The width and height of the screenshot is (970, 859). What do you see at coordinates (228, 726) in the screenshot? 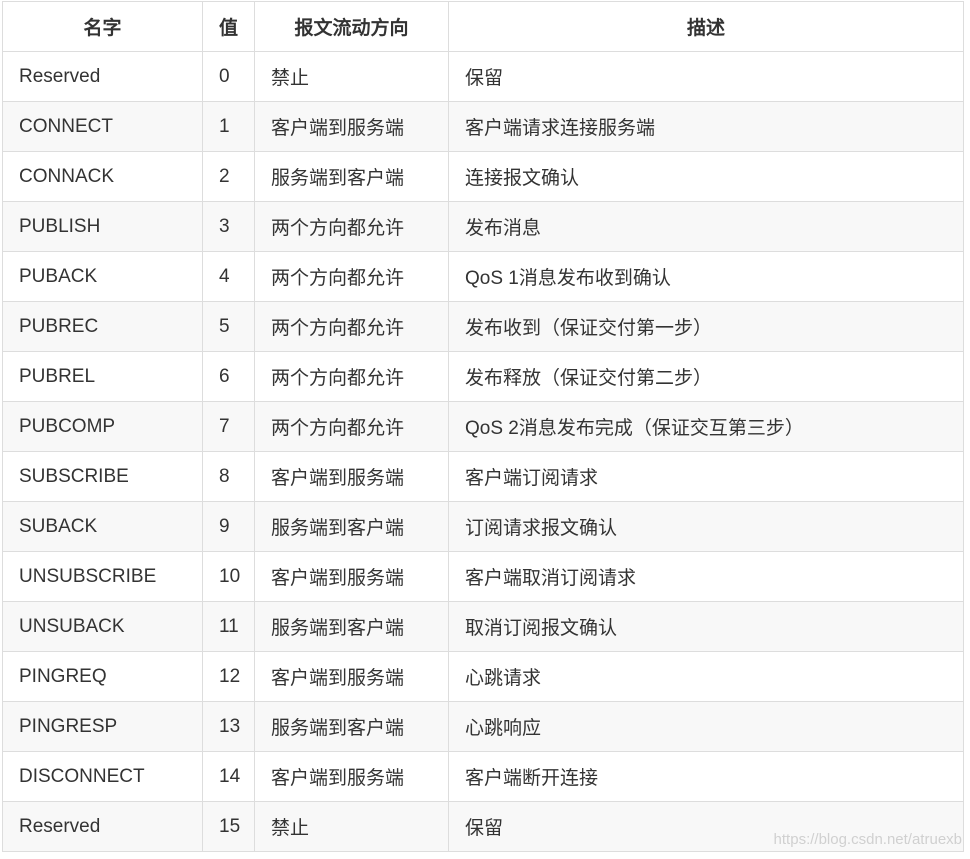
I see `cell-value: 13` at bounding box center [228, 726].